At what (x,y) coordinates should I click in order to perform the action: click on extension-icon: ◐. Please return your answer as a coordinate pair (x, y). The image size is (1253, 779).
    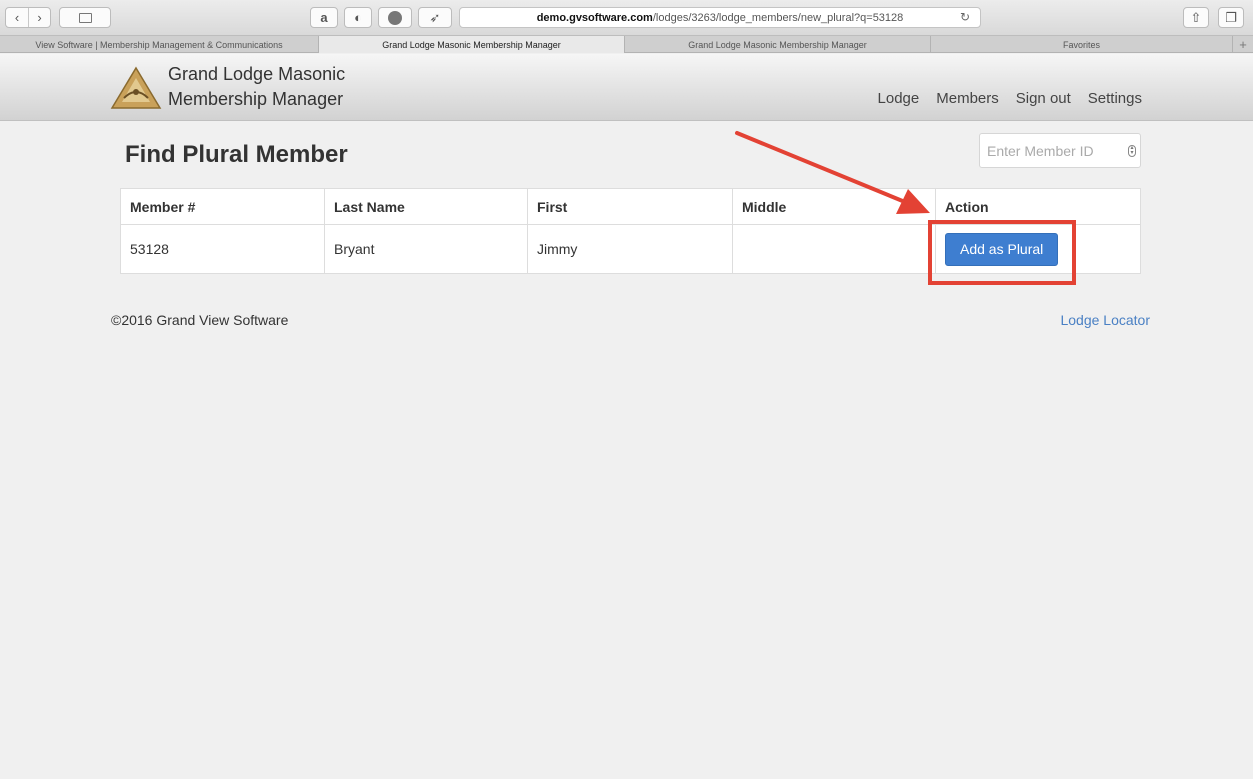
    Looking at the image, I should click on (358, 17).